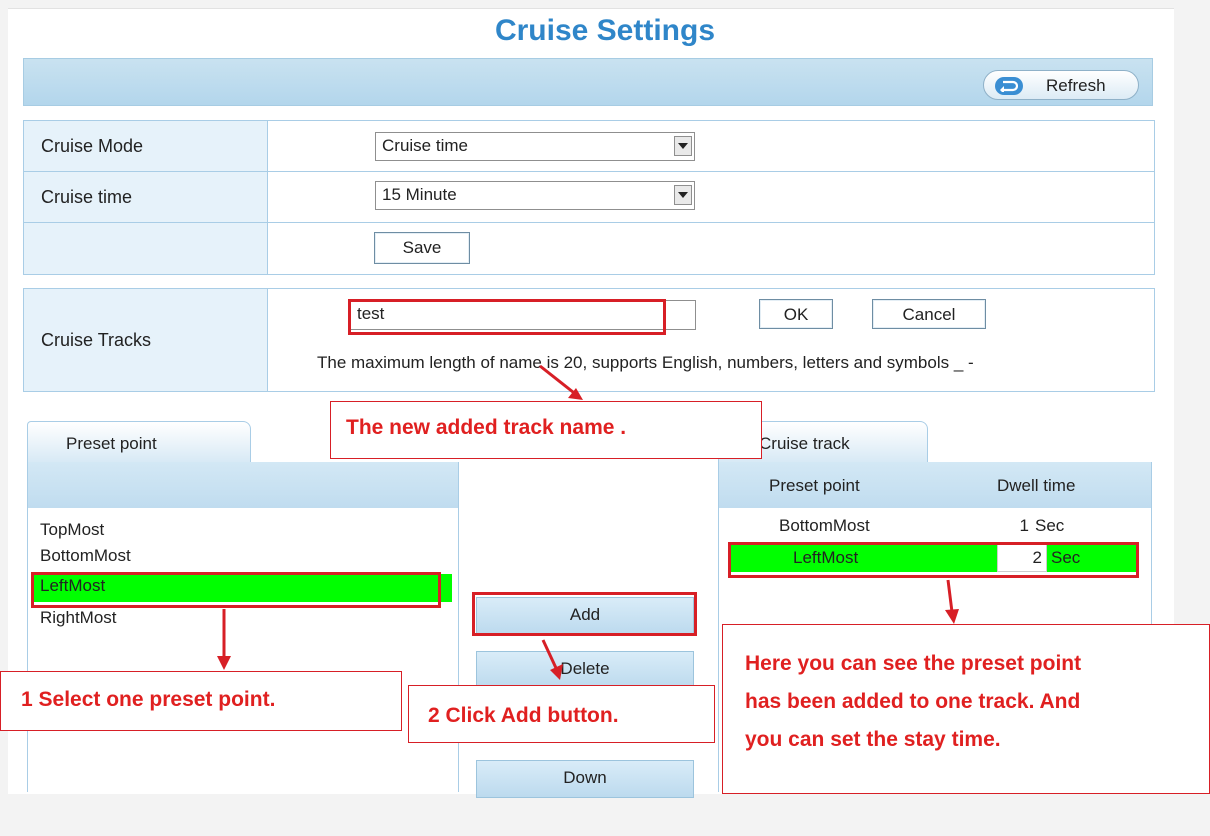  I want to click on cruise-time-value: 15 Minute, so click(419, 194).